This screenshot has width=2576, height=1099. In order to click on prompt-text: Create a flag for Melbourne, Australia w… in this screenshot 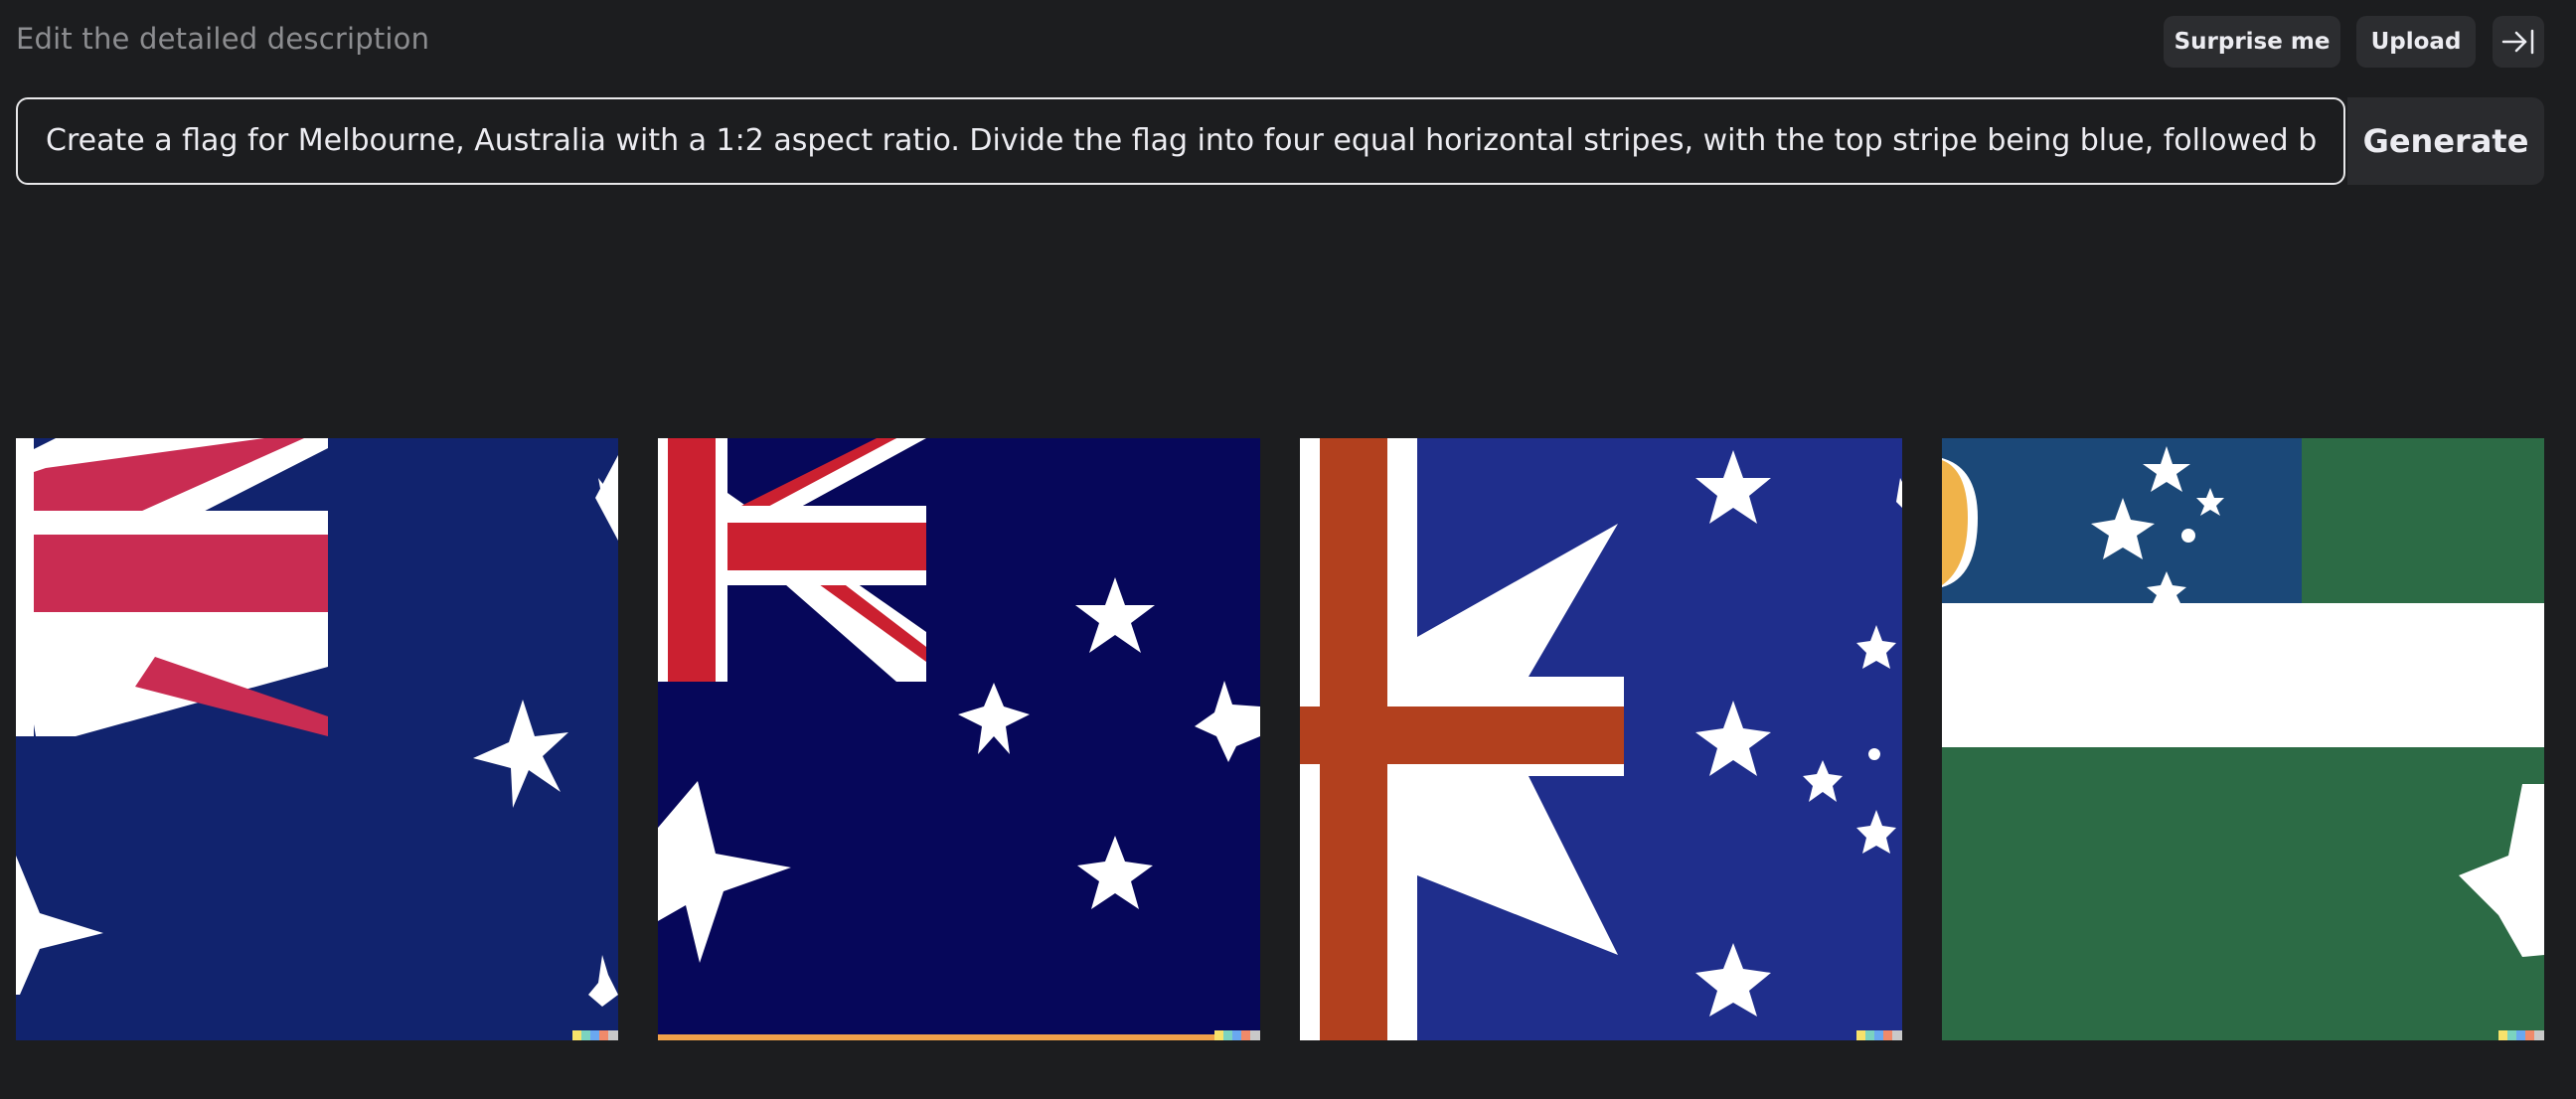, I will do `click(1181, 141)`.